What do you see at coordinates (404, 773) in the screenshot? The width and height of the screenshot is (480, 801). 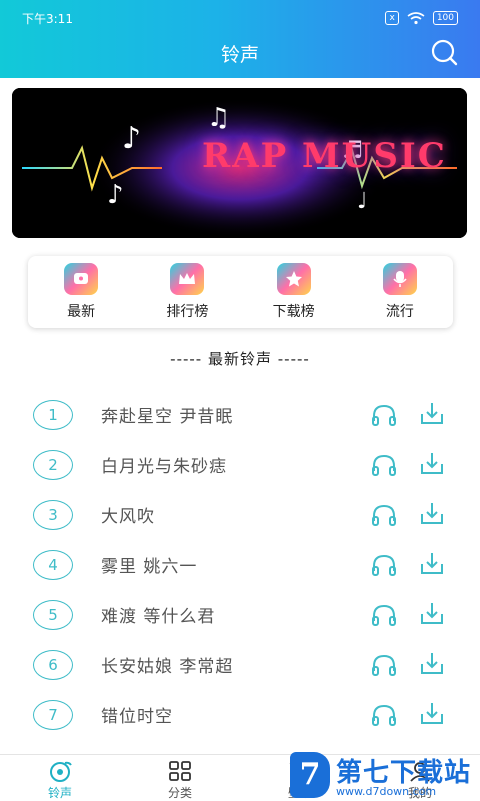 I see `watermark-title: 第七下载站` at bounding box center [404, 773].